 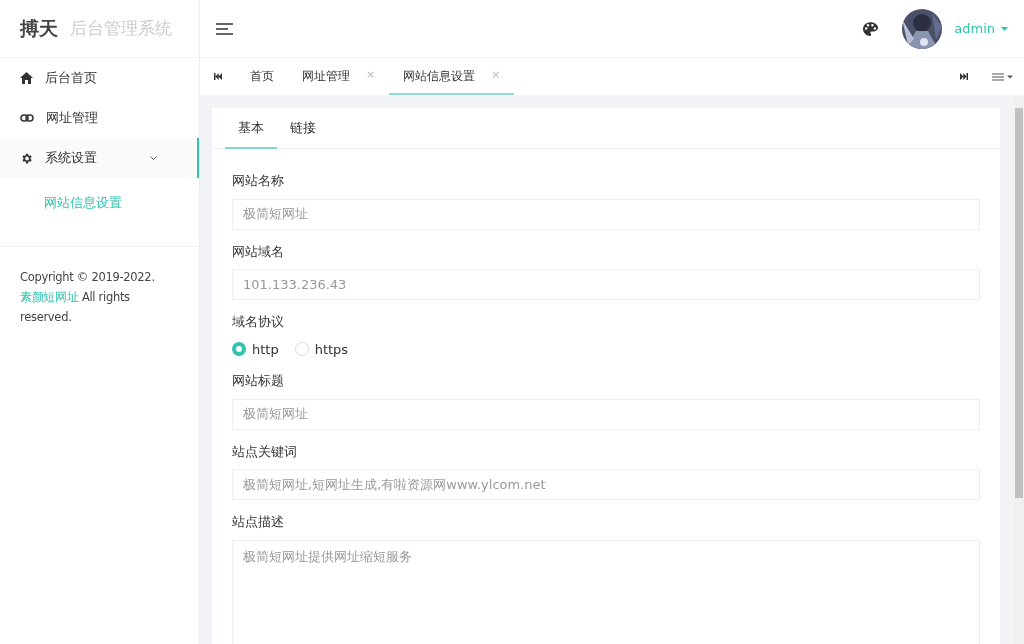 I want to click on form-tab: 链接, so click(x=303, y=128).